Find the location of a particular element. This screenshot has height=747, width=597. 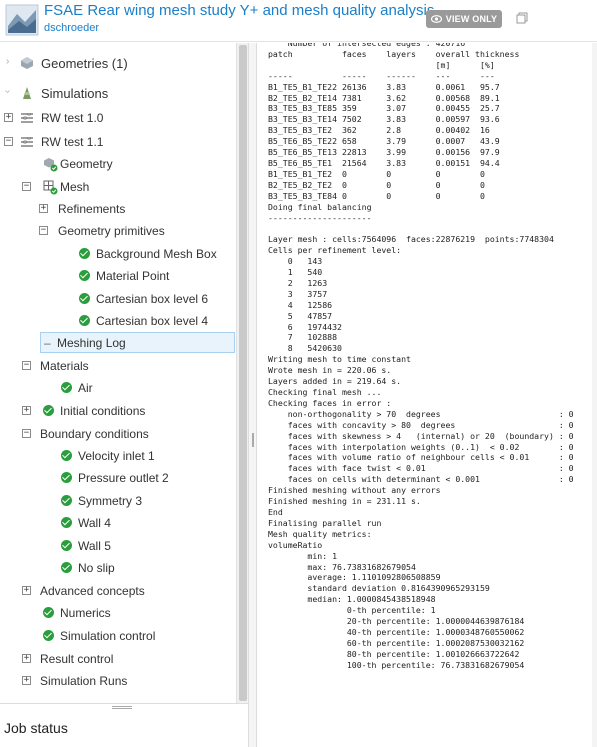

tree-item-cartesian-box-6: Cartesian box level 6 is located at coordinates (124, 299).